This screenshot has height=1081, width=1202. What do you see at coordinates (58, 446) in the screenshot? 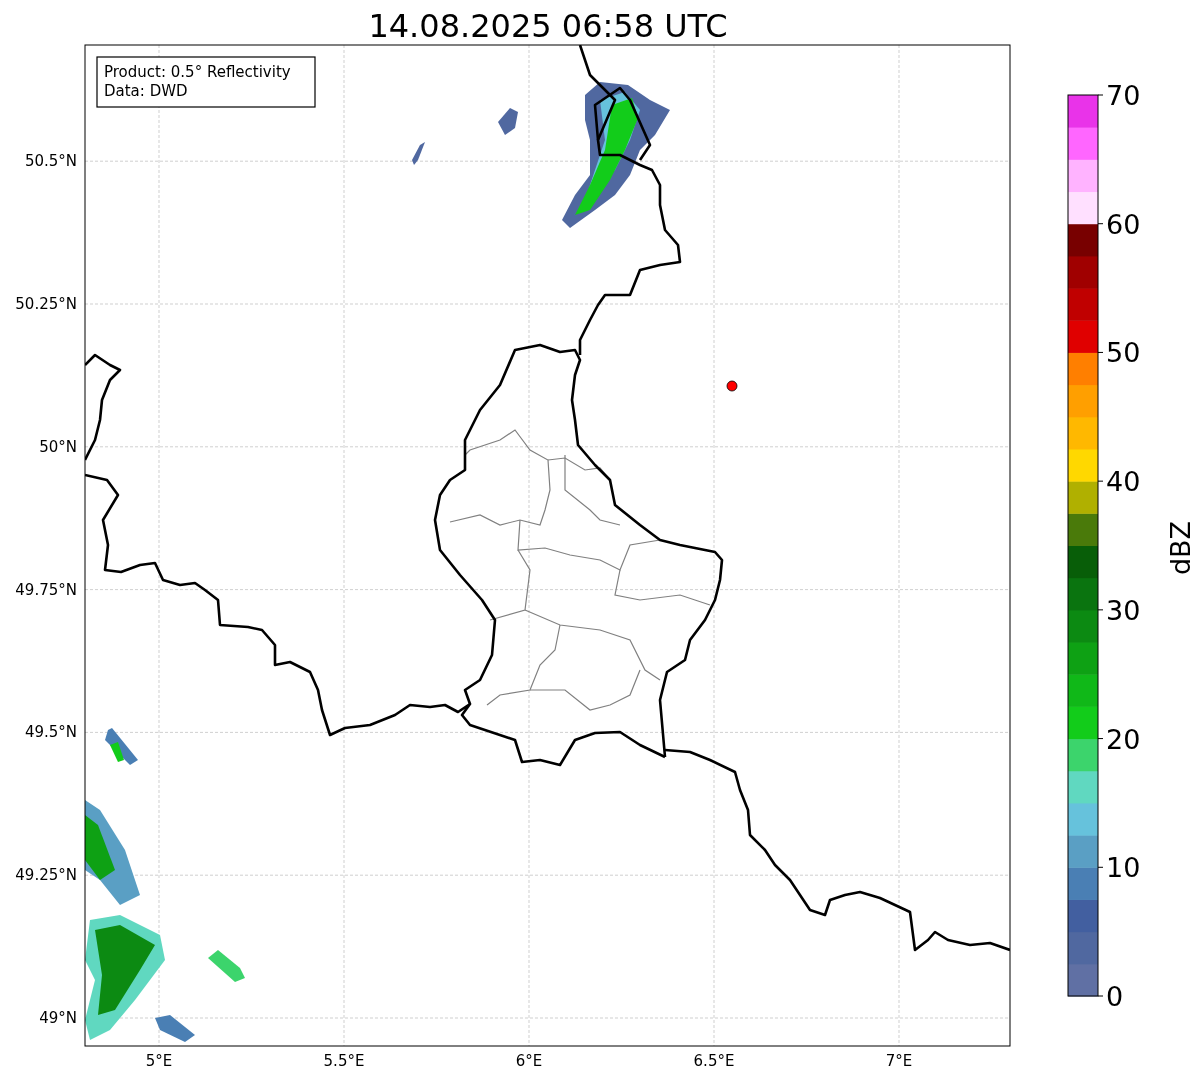
I see `tick-label: 50°N` at bounding box center [58, 446].